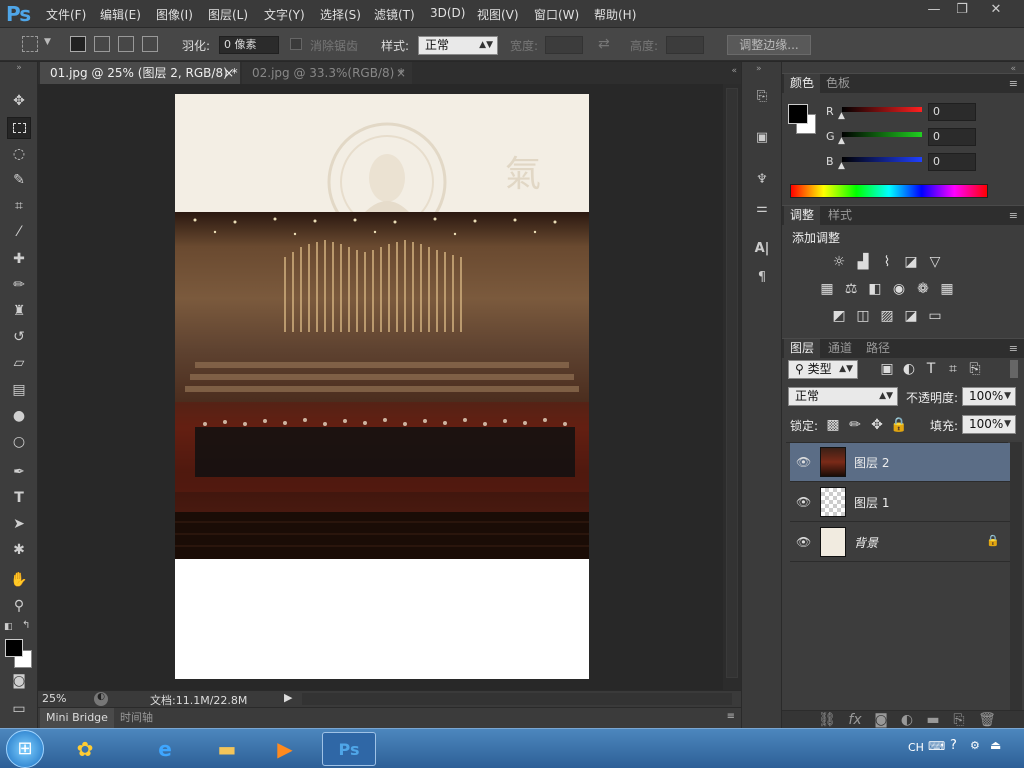 The width and height of the screenshot is (1024, 768). Describe the element at coordinates (827, 720) in the screenshot. I see `link-layers-icon: ⛓` at that location.